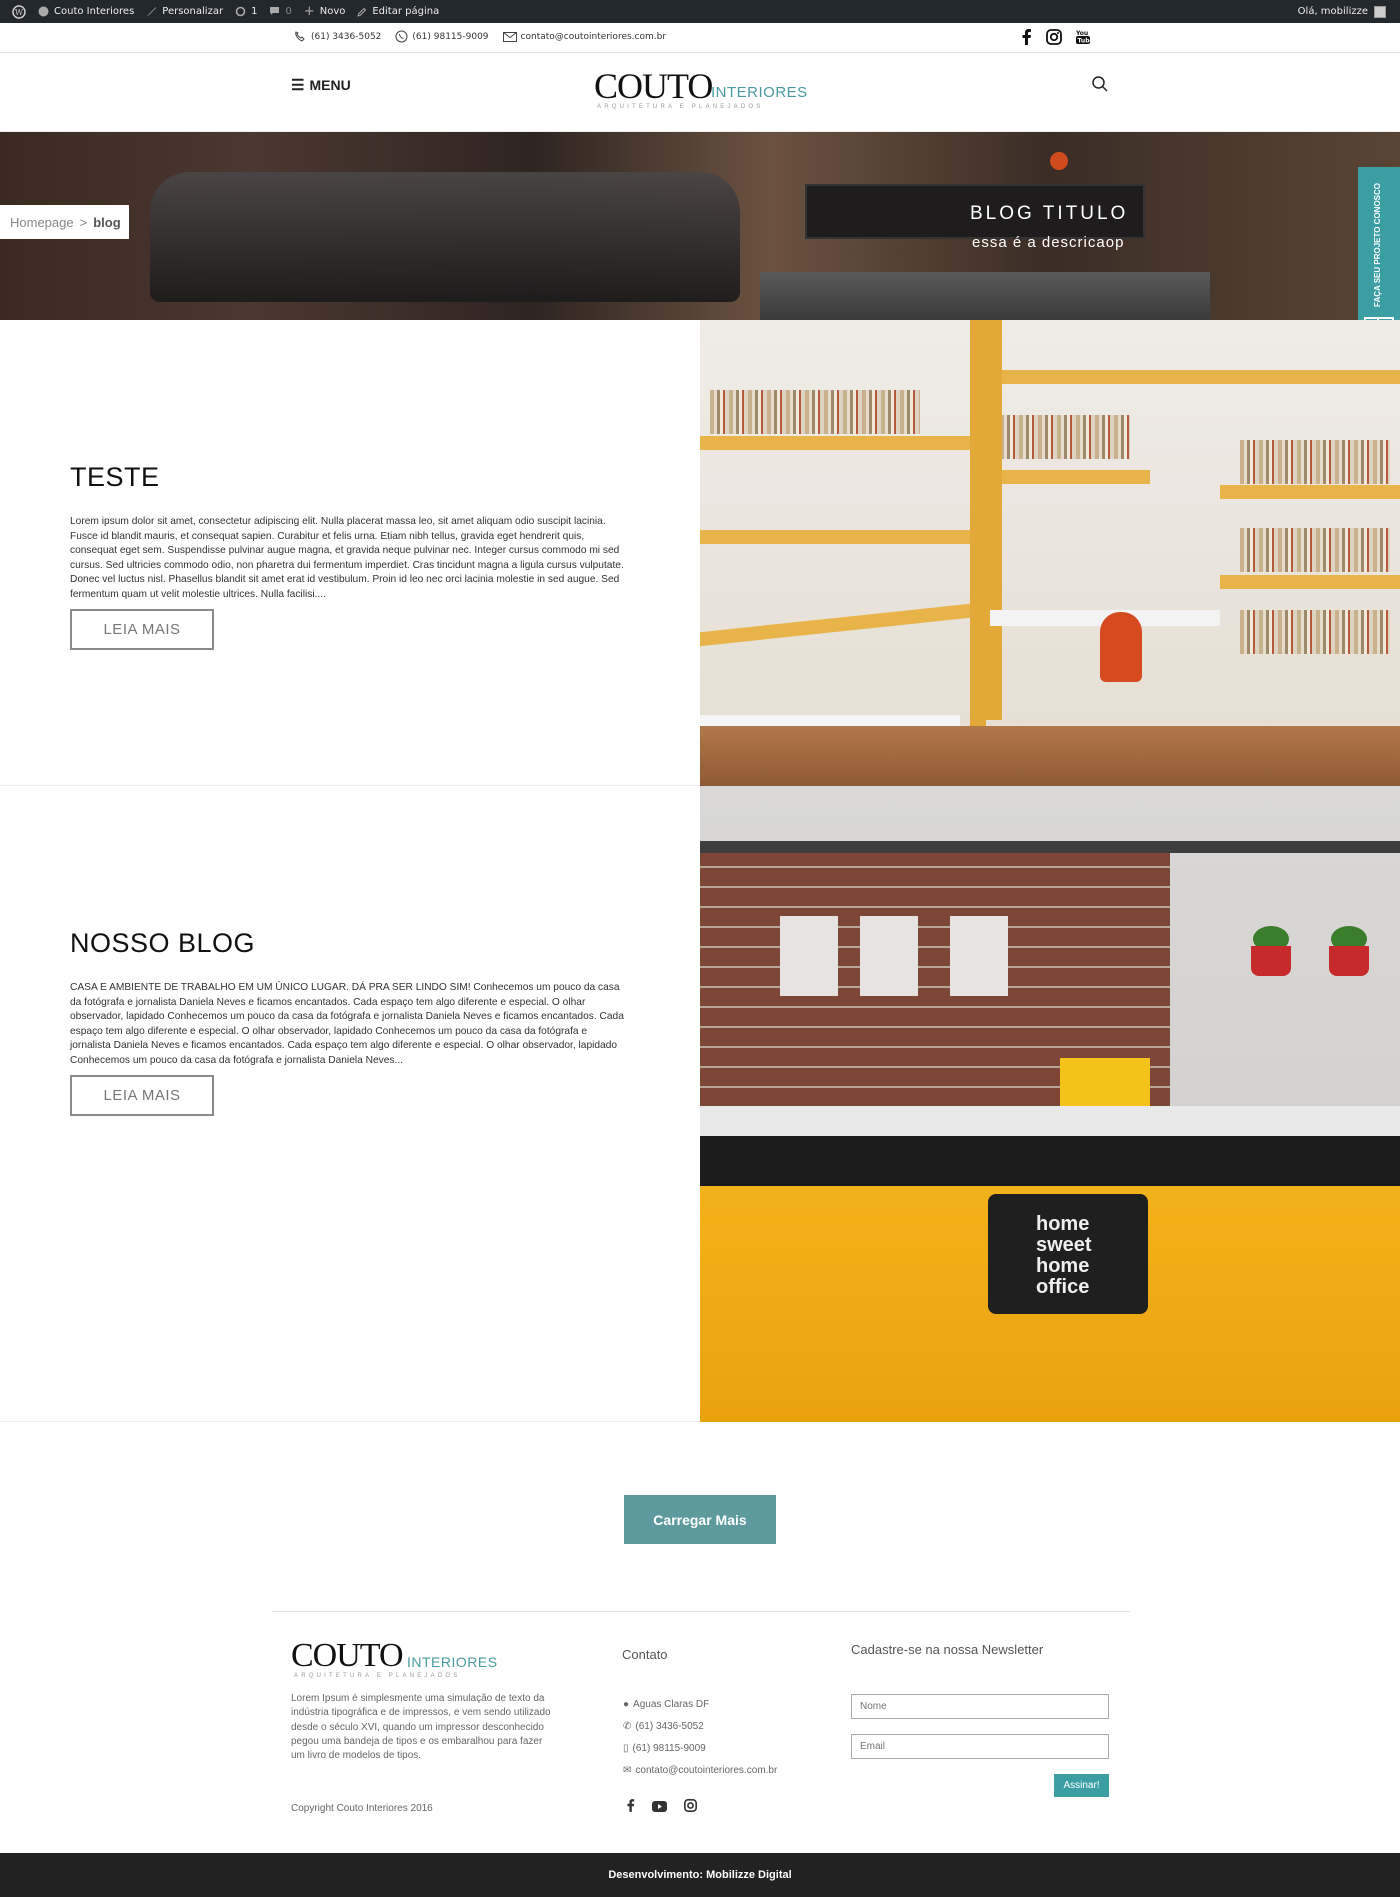 This screenshot has width=1400, height=1897. What do you see at coordinates (300, 36) in the screenshot?
I see `phone-icon` at bounding box center [300, 36].